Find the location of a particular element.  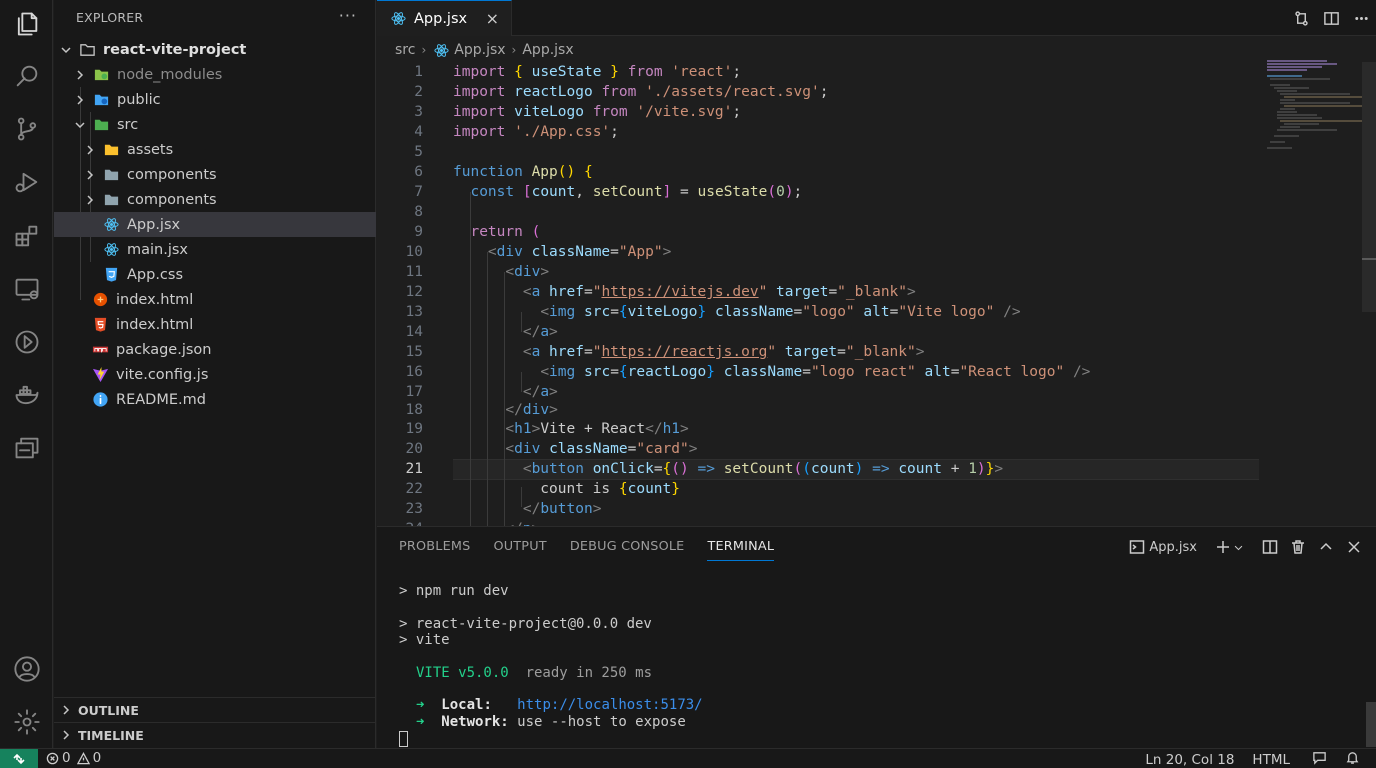

arrow-icon: ➜ is located at coordinates (420, 722).